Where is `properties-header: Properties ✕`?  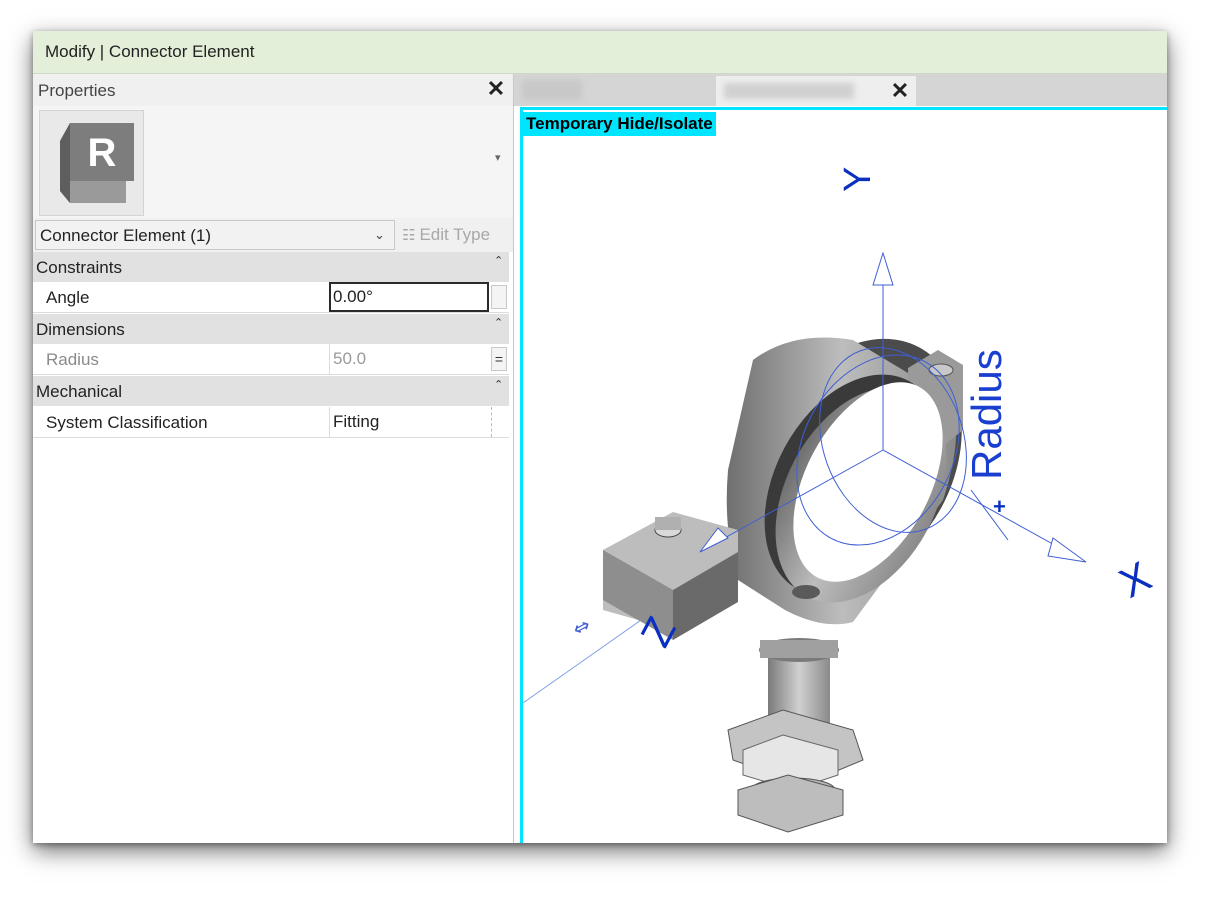 properties-header: Properties ✕ is located at coordinates (273, 90).